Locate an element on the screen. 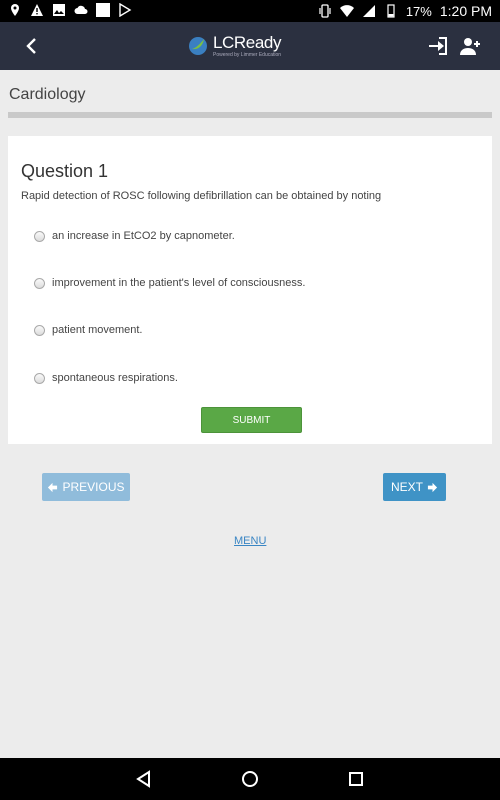 The width and height of the screenshot is (500, 800). answer-option-3: patient movement. is located at coordinates (88, 330).